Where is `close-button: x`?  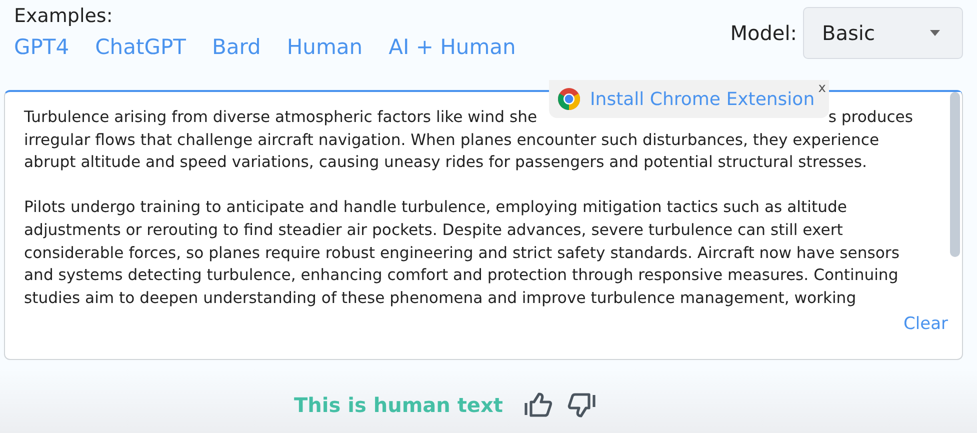 close-button: x is located at coordinates (822, 88).